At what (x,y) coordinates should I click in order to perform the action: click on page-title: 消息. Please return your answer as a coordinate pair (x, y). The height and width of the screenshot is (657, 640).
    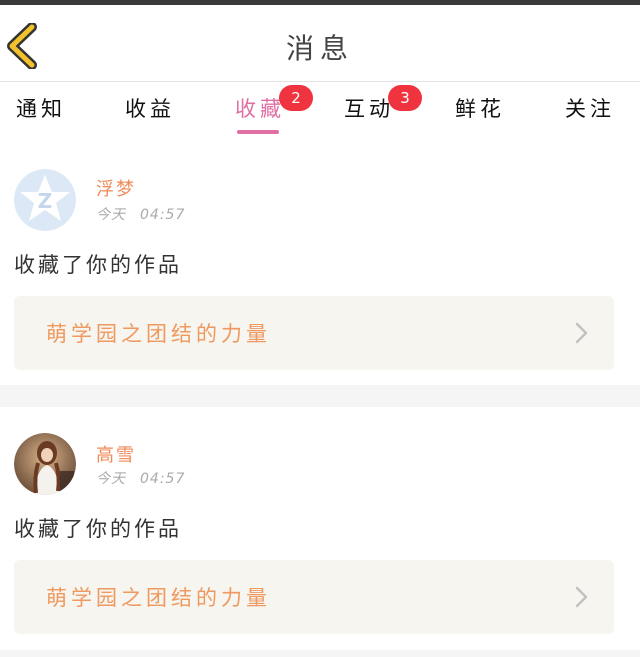
    Looking at the image, I should click on (319, 48).